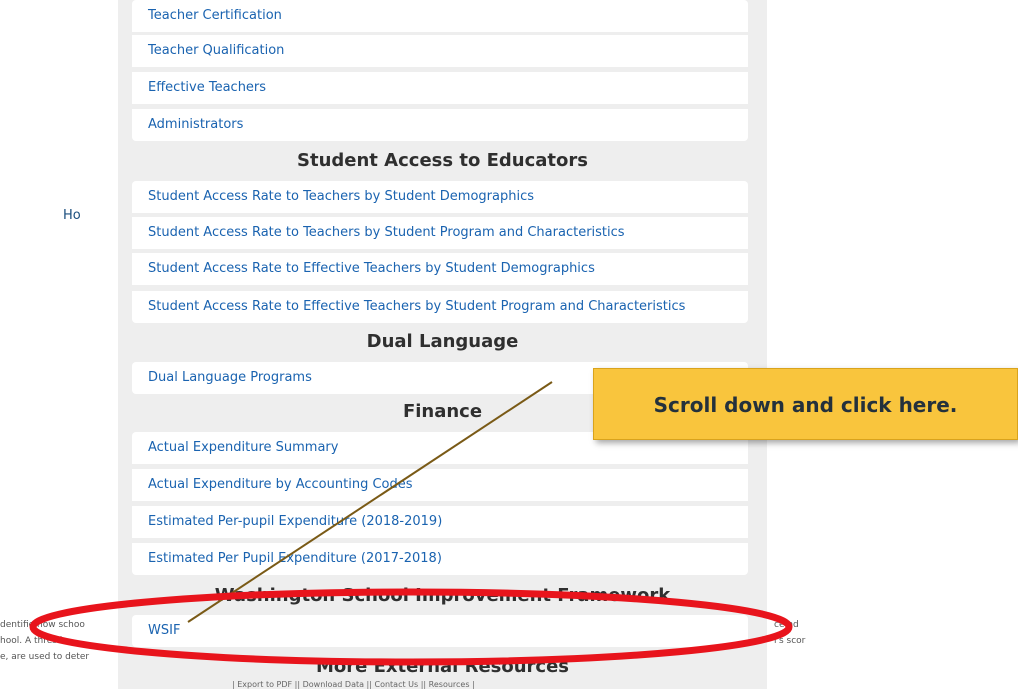 The height and width of the screenshot is (689, 1018). What do you see at coordinates (805, 404) in the screenshot?
I see `callout-box: Scroll down and click here.` at bounding box center [805, 404].